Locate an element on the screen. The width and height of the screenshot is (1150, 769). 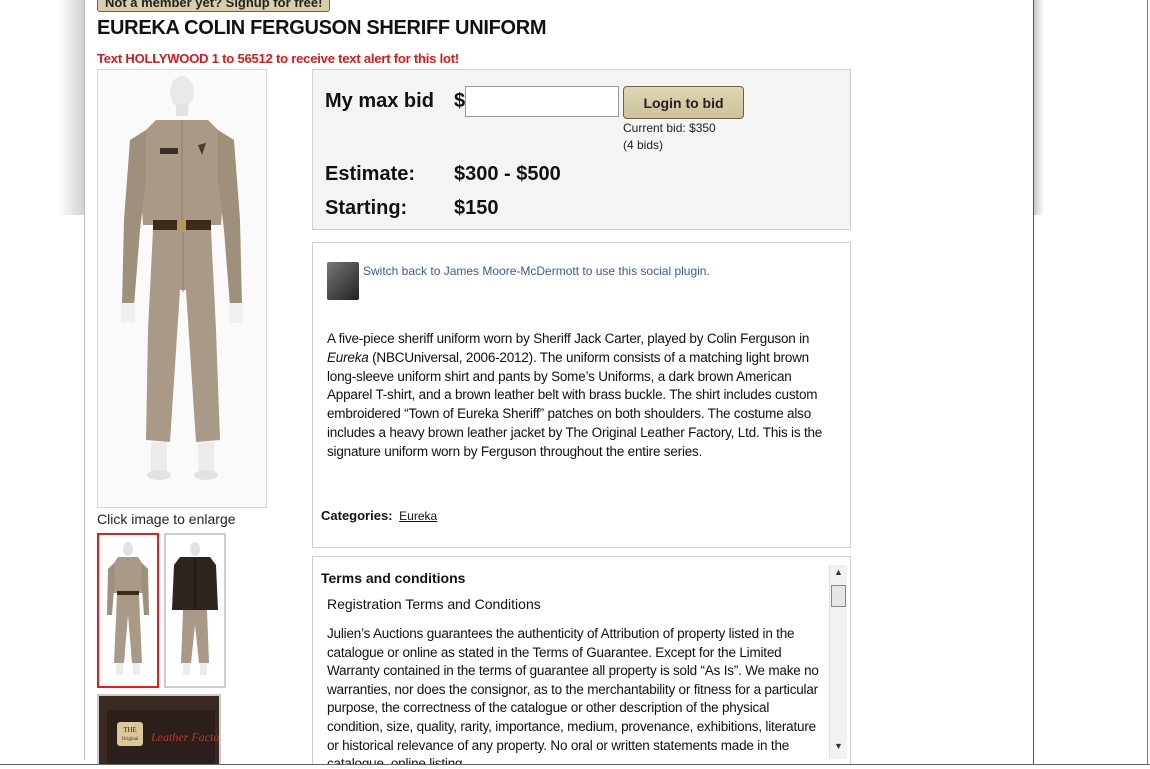
svg-text: Original is located at coordinates (130, 739).